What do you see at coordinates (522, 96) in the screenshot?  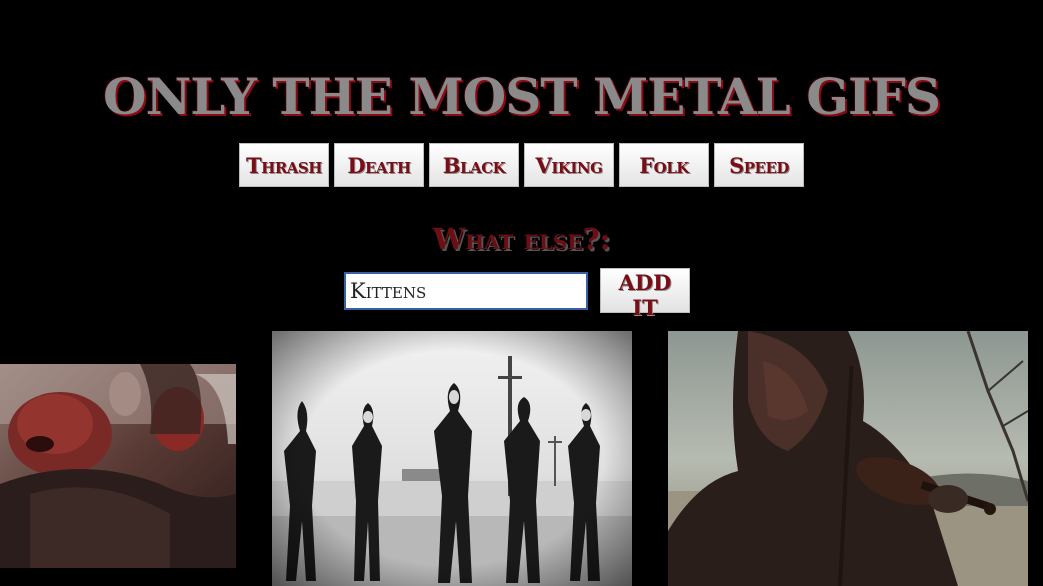 I see `page-title: Only the most metal gifs` at bounding box center [522, 96].